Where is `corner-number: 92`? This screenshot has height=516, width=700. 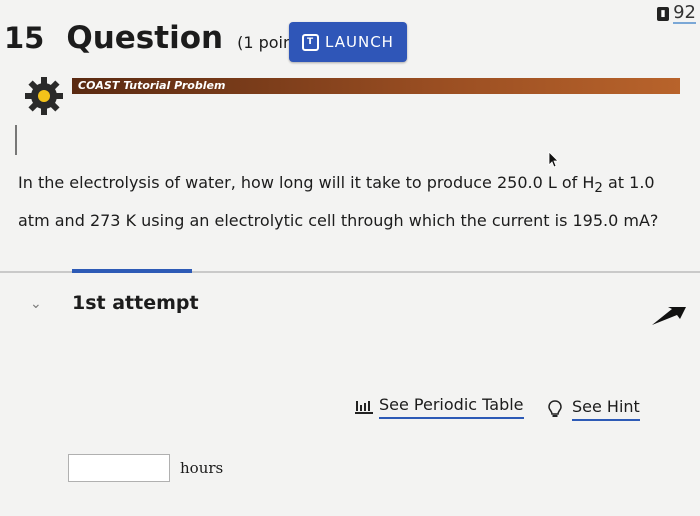
corner-number: 92 is located at coordinates (684, 13).